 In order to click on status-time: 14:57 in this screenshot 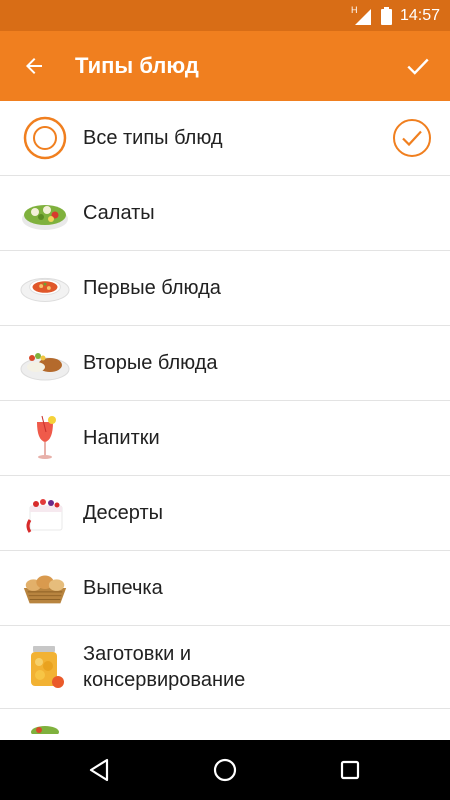, I will do `click(419, 15)`.